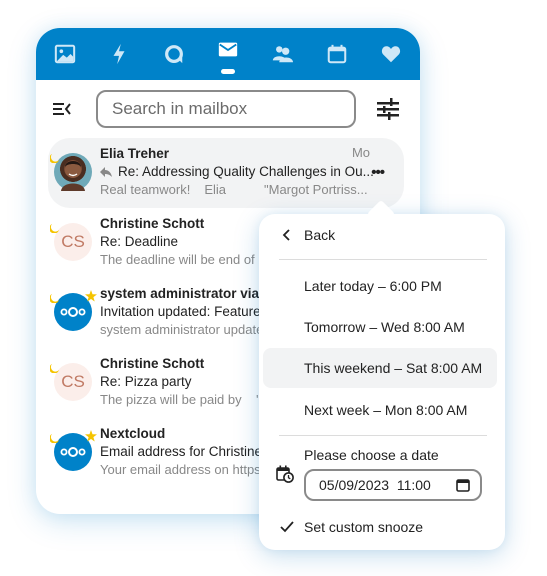 The width and height of the screenshot is (547, 576). What do you see at coordinates (287, 527) in the screenshot?
I see `check-icon` at bounding box center [287, 527].